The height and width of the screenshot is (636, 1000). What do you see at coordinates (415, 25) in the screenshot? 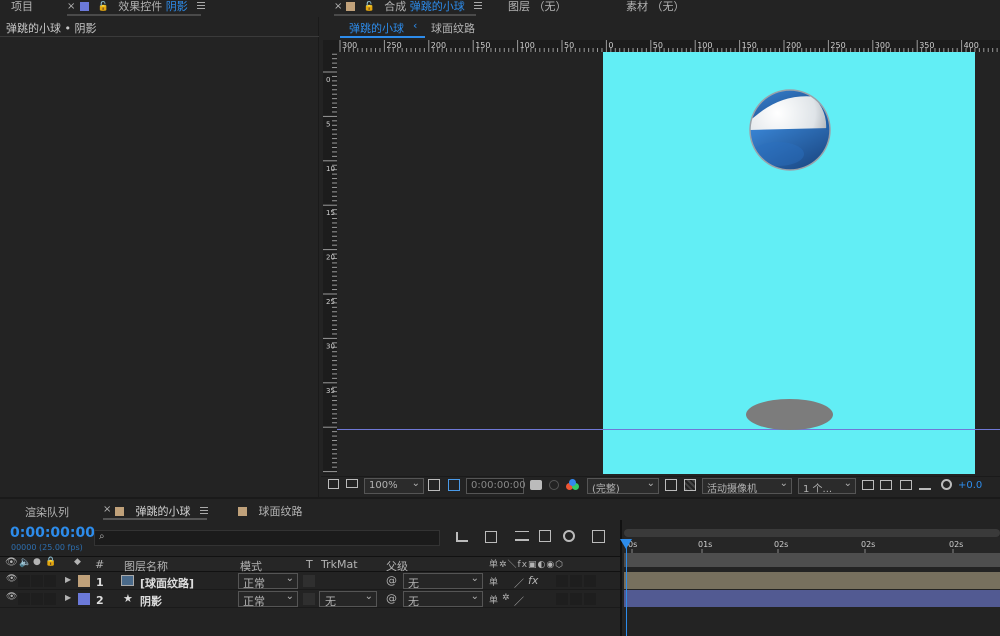
I see `chevron-left-icon: ‹` at bounding box center [415, 25].